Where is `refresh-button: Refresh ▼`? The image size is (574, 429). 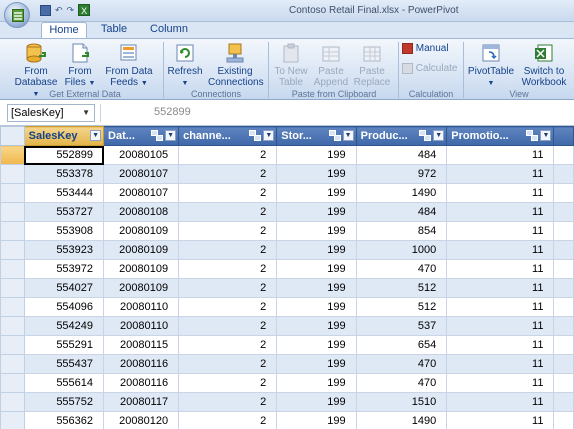 refresh-button: Refresh ▼ is located at coordinates (185, 65).